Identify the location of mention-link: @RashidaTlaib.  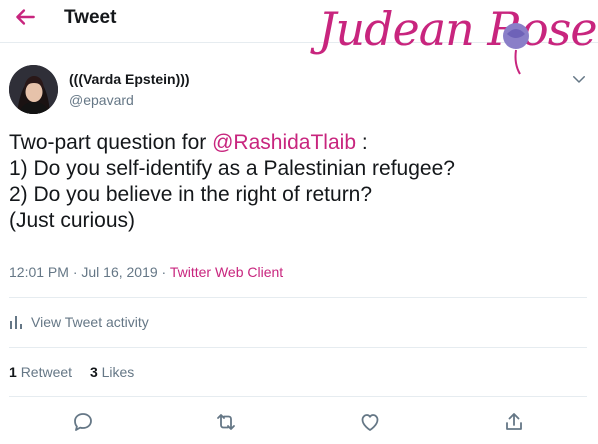
(284, 142).